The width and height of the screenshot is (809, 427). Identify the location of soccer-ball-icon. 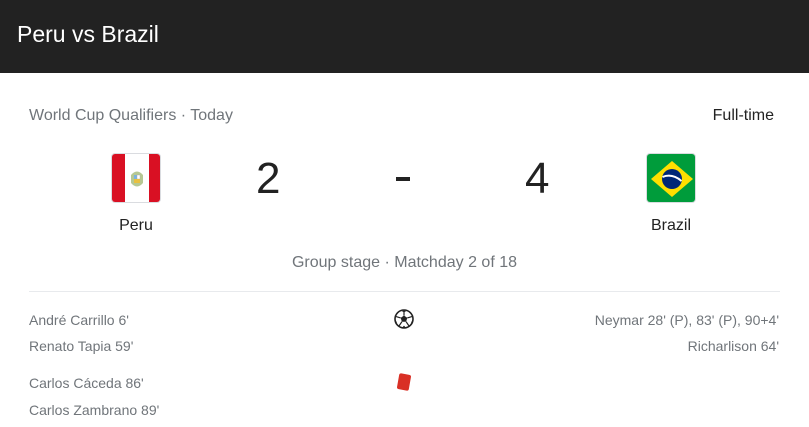
(404, 319).